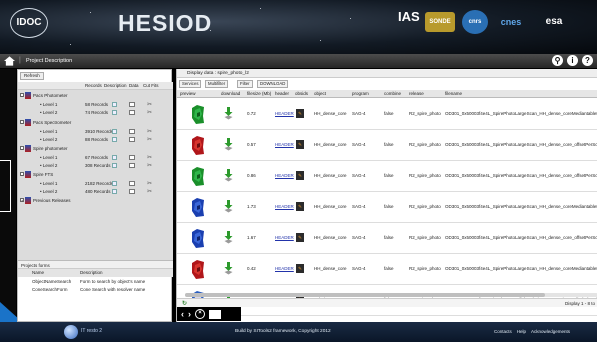 The image size is (597, 342). I want to click on column-obsids: obsids, so click(301, 93).